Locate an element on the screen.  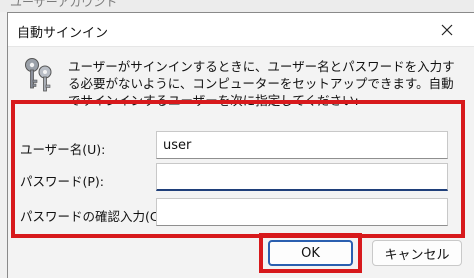
parent-window-title: ユーザーアカウント is located at coordinates (64, 4).